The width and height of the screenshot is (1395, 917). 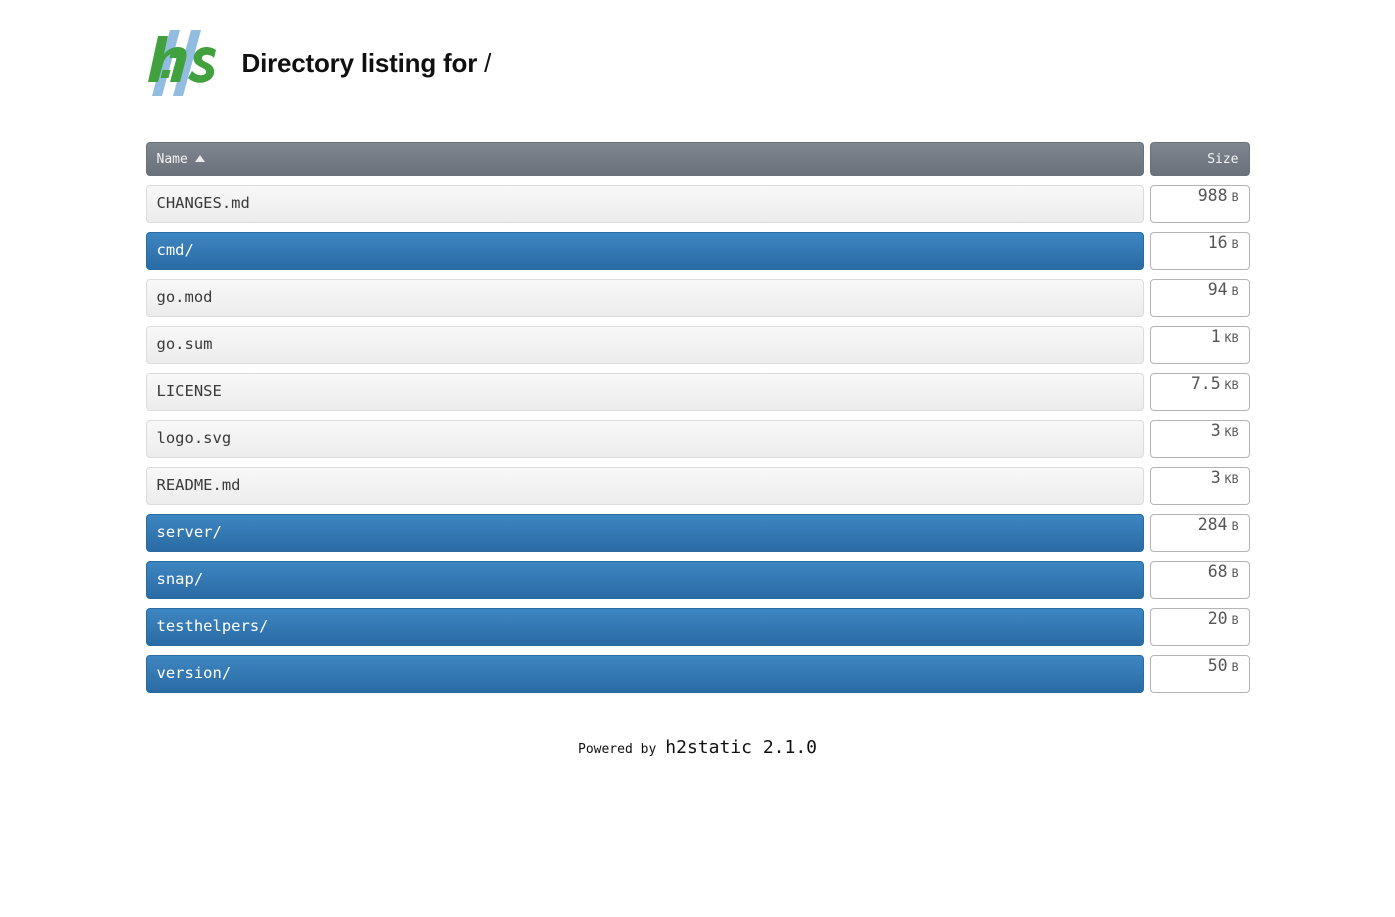 What do you see at coordinates (175, 250) in the screenshot?
I see `entry-name-label: cmd/` at bounding box center [175, 250].